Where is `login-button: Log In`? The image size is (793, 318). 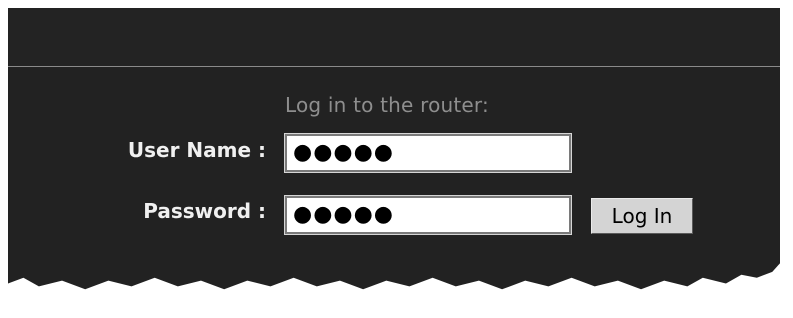 login-button: Log In is located at coordinates (642, 216).